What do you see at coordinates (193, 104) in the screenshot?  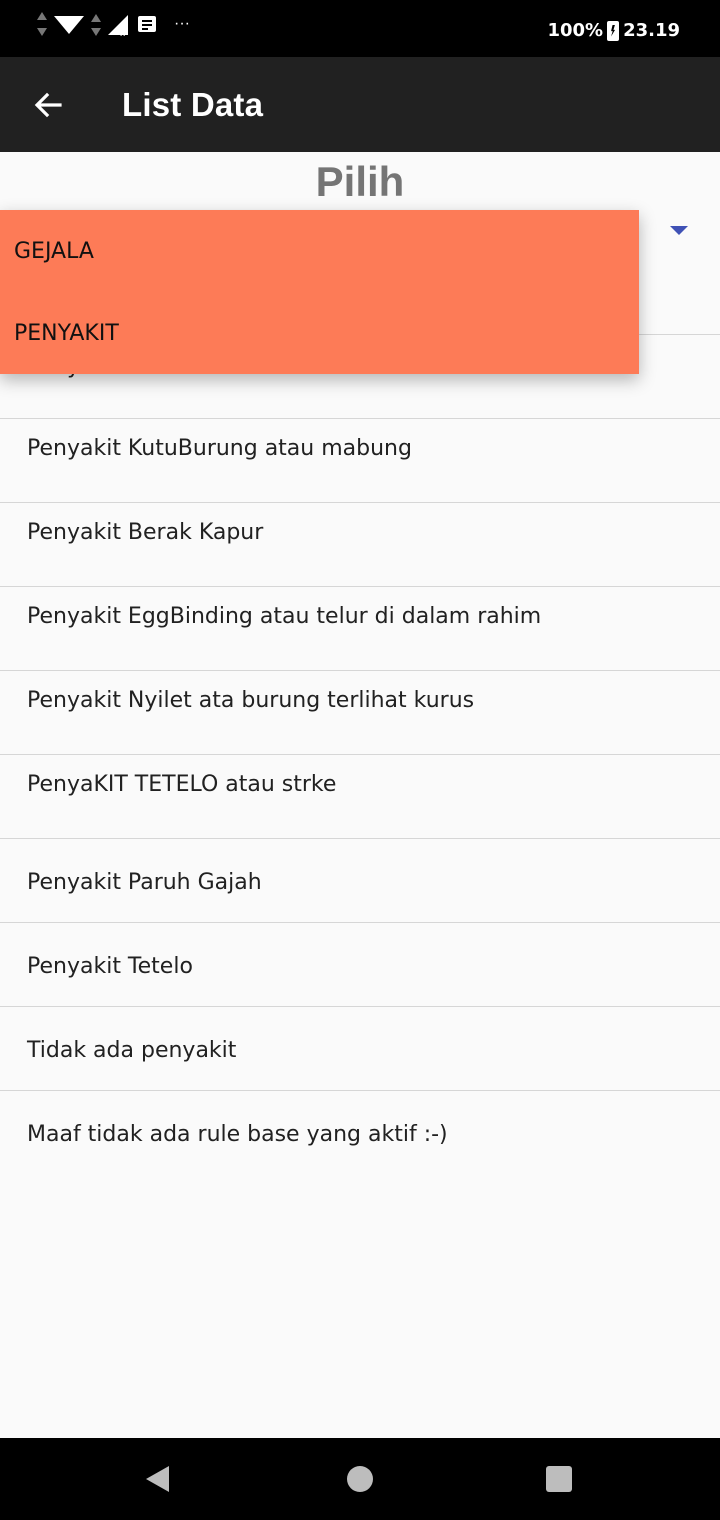 I see `page-title: List Data` at bounding box center [193, 104].